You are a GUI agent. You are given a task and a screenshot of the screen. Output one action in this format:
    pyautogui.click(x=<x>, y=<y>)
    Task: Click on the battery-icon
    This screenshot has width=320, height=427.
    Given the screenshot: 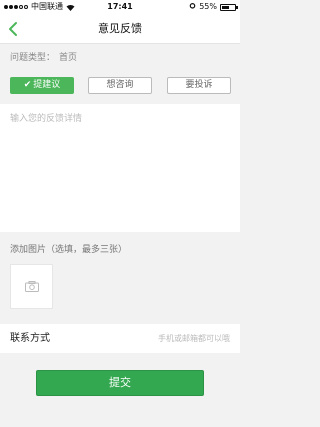 What is the action you would take?
    pyautogui.click(x=229, y=7)
    